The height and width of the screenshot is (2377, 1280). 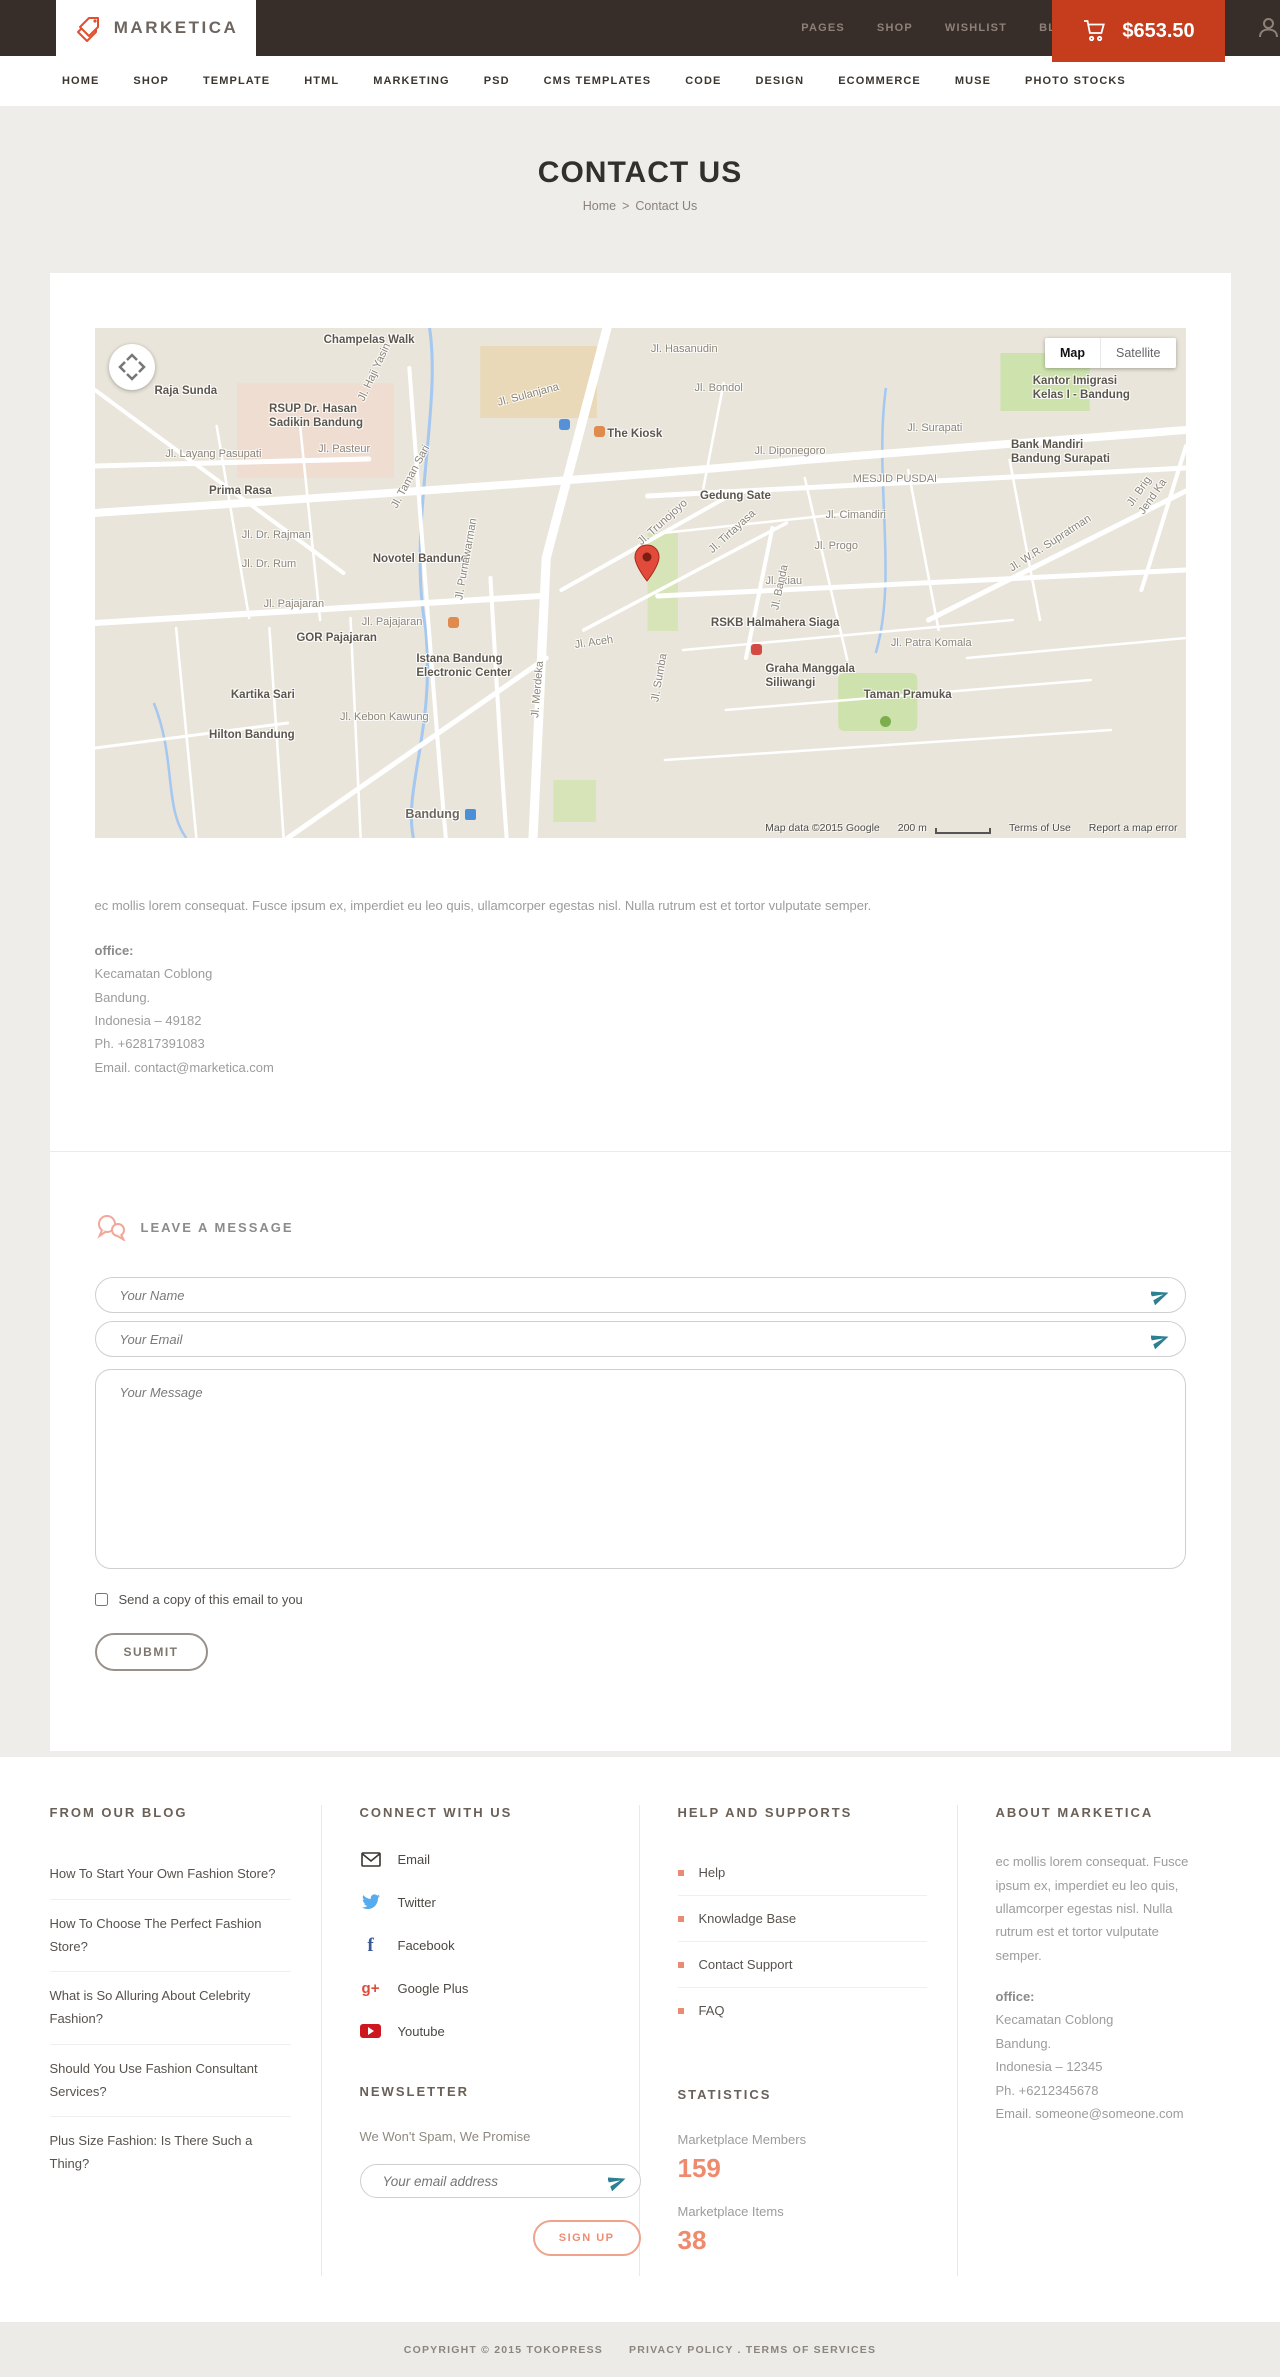 What do you see at coordinates (156, 28) in the screenshot?
I see `brand-logo: MARKETICA` at bounding box center [156, 28].